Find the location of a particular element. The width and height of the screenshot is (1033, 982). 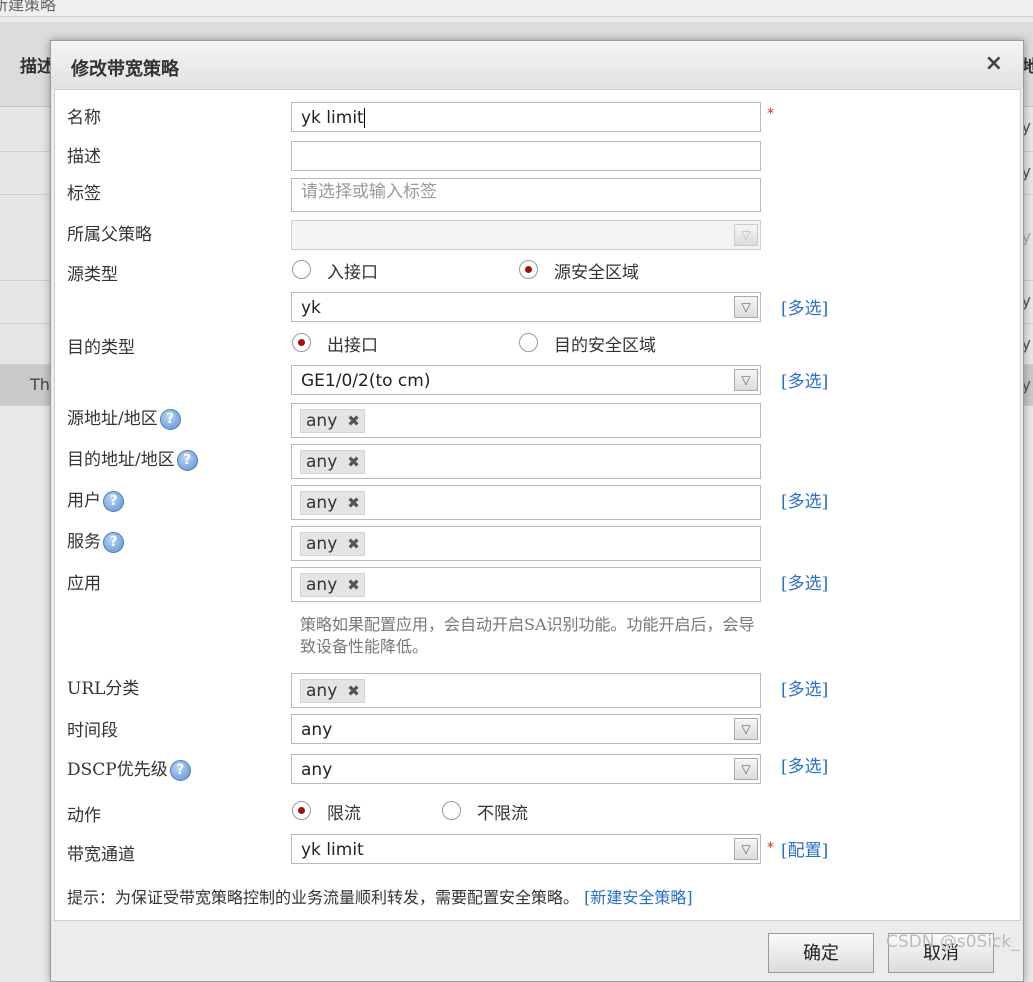

watermark: CSDN @s0Sick_ is located at coordinates (953, 942).